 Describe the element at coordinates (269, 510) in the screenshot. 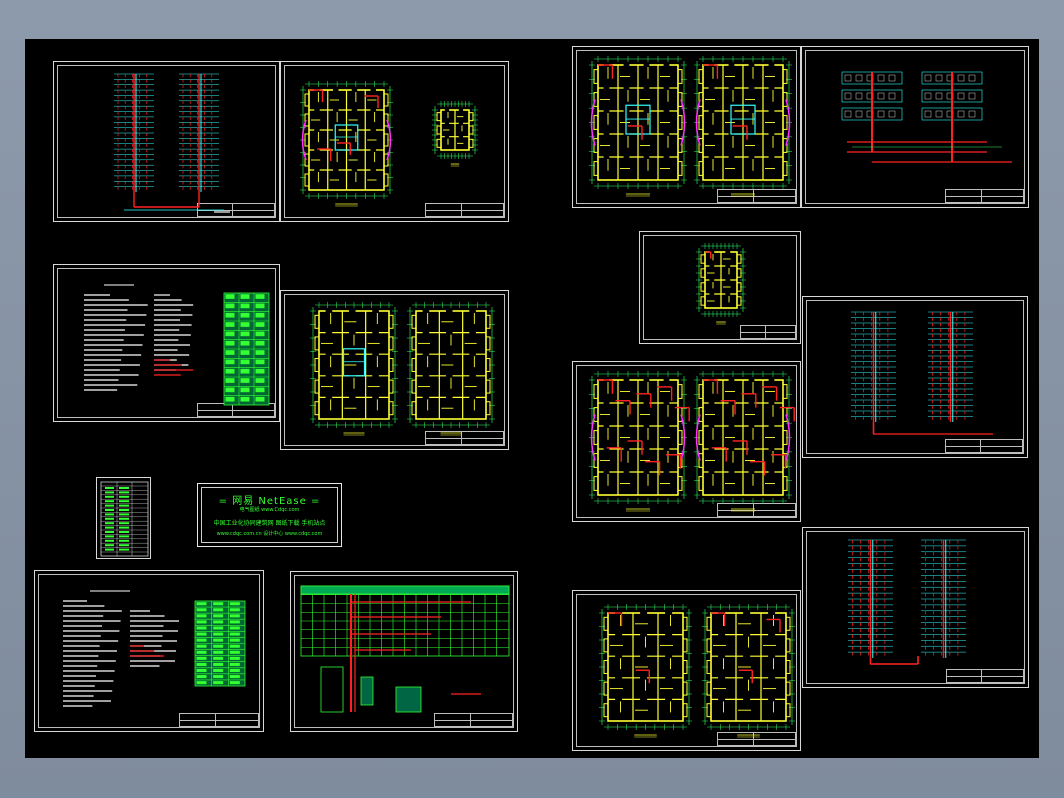

I see `watermark-line-1: 电气图纸 www.Cdqc.com` at that location.